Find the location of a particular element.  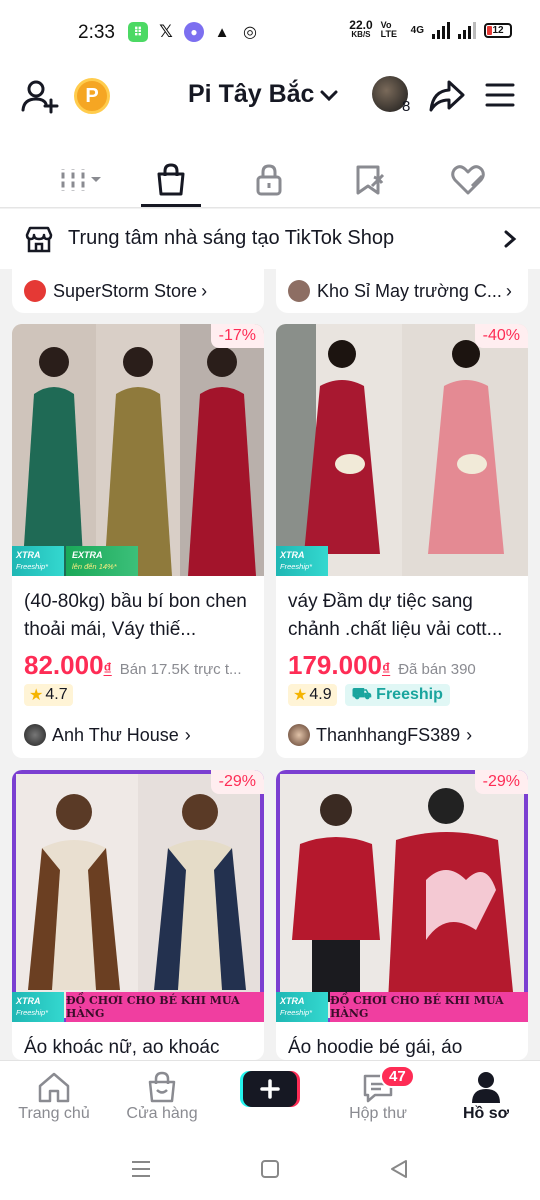

rating-row: ★ 4.7 is located at coordinates (48, 695).